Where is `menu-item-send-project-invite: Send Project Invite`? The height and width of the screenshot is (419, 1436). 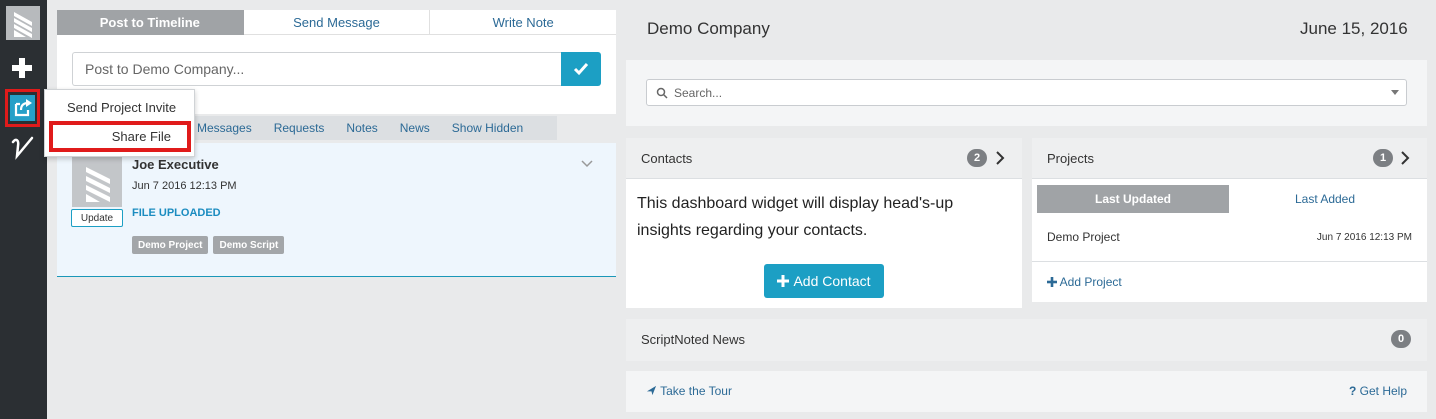
menu-item-send-project-invite: Send Project Invite is located at coordinates (121, 107).